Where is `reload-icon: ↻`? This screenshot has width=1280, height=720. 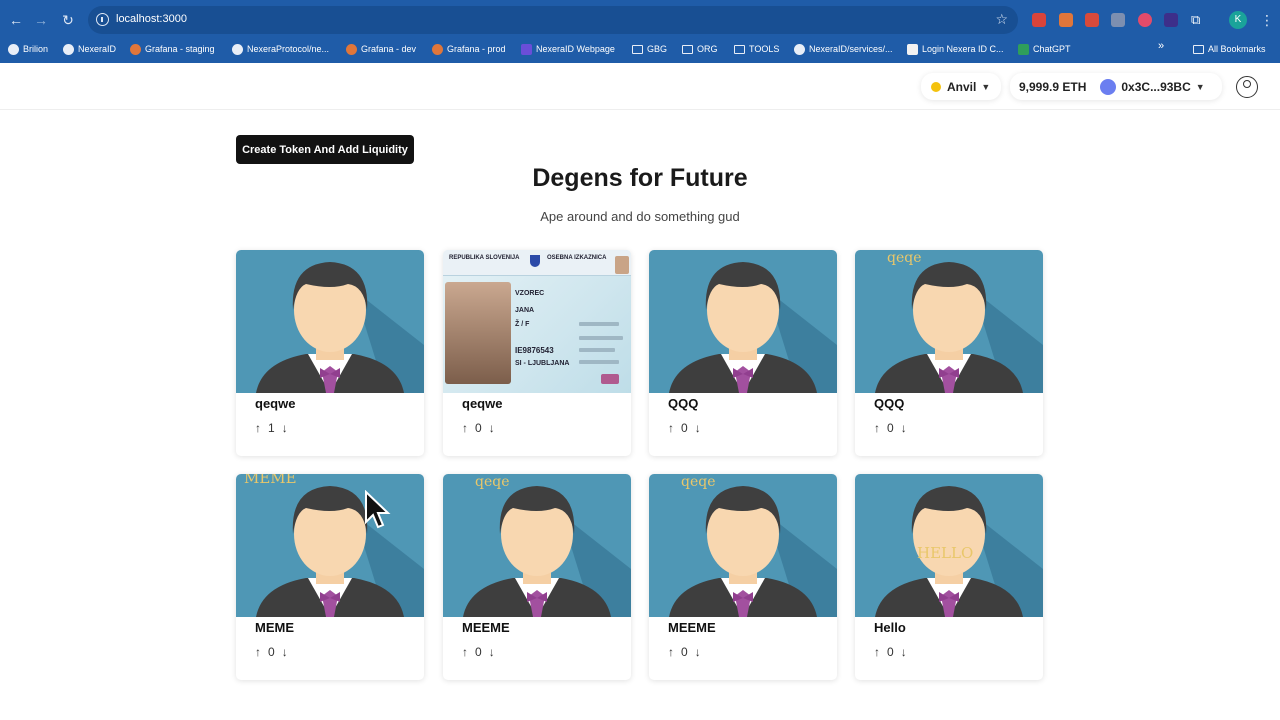
reload-icon: ↻ is located at coordinates (68, 20).